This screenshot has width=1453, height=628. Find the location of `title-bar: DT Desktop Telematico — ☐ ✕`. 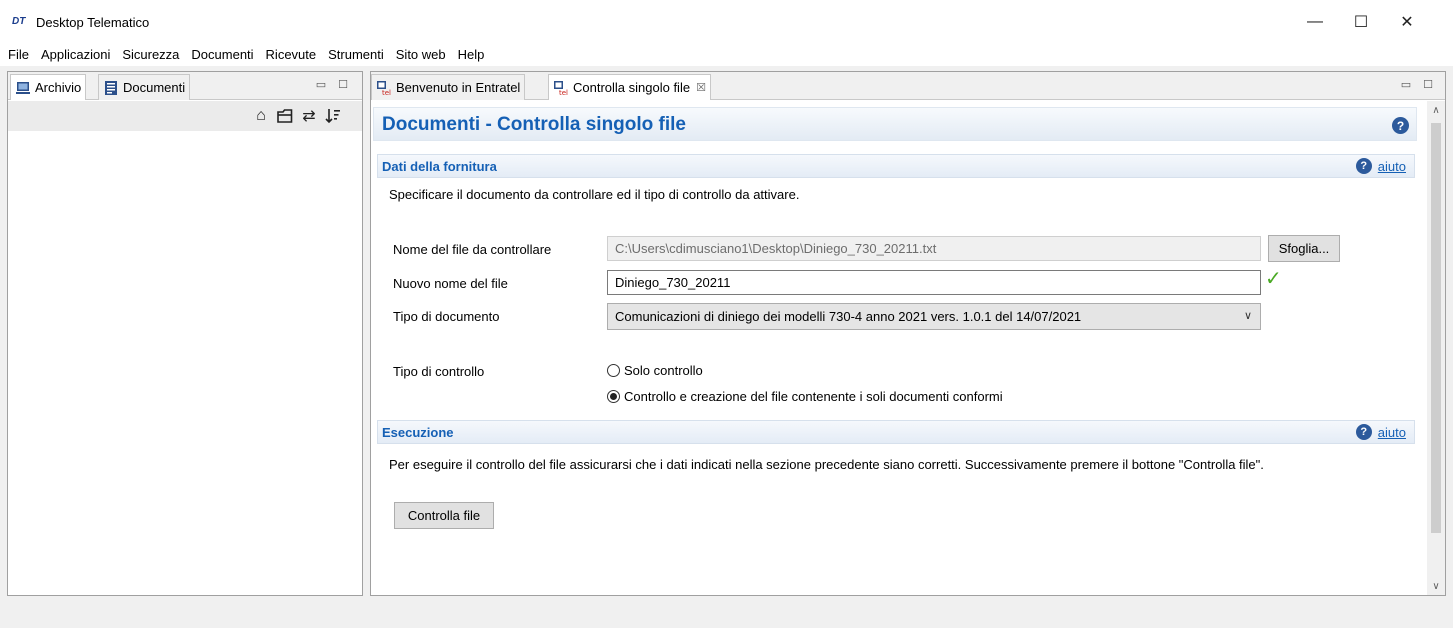

title-bar: DT Desktop Telematico — ☐ ✕ is located at coordinates (726, 22).